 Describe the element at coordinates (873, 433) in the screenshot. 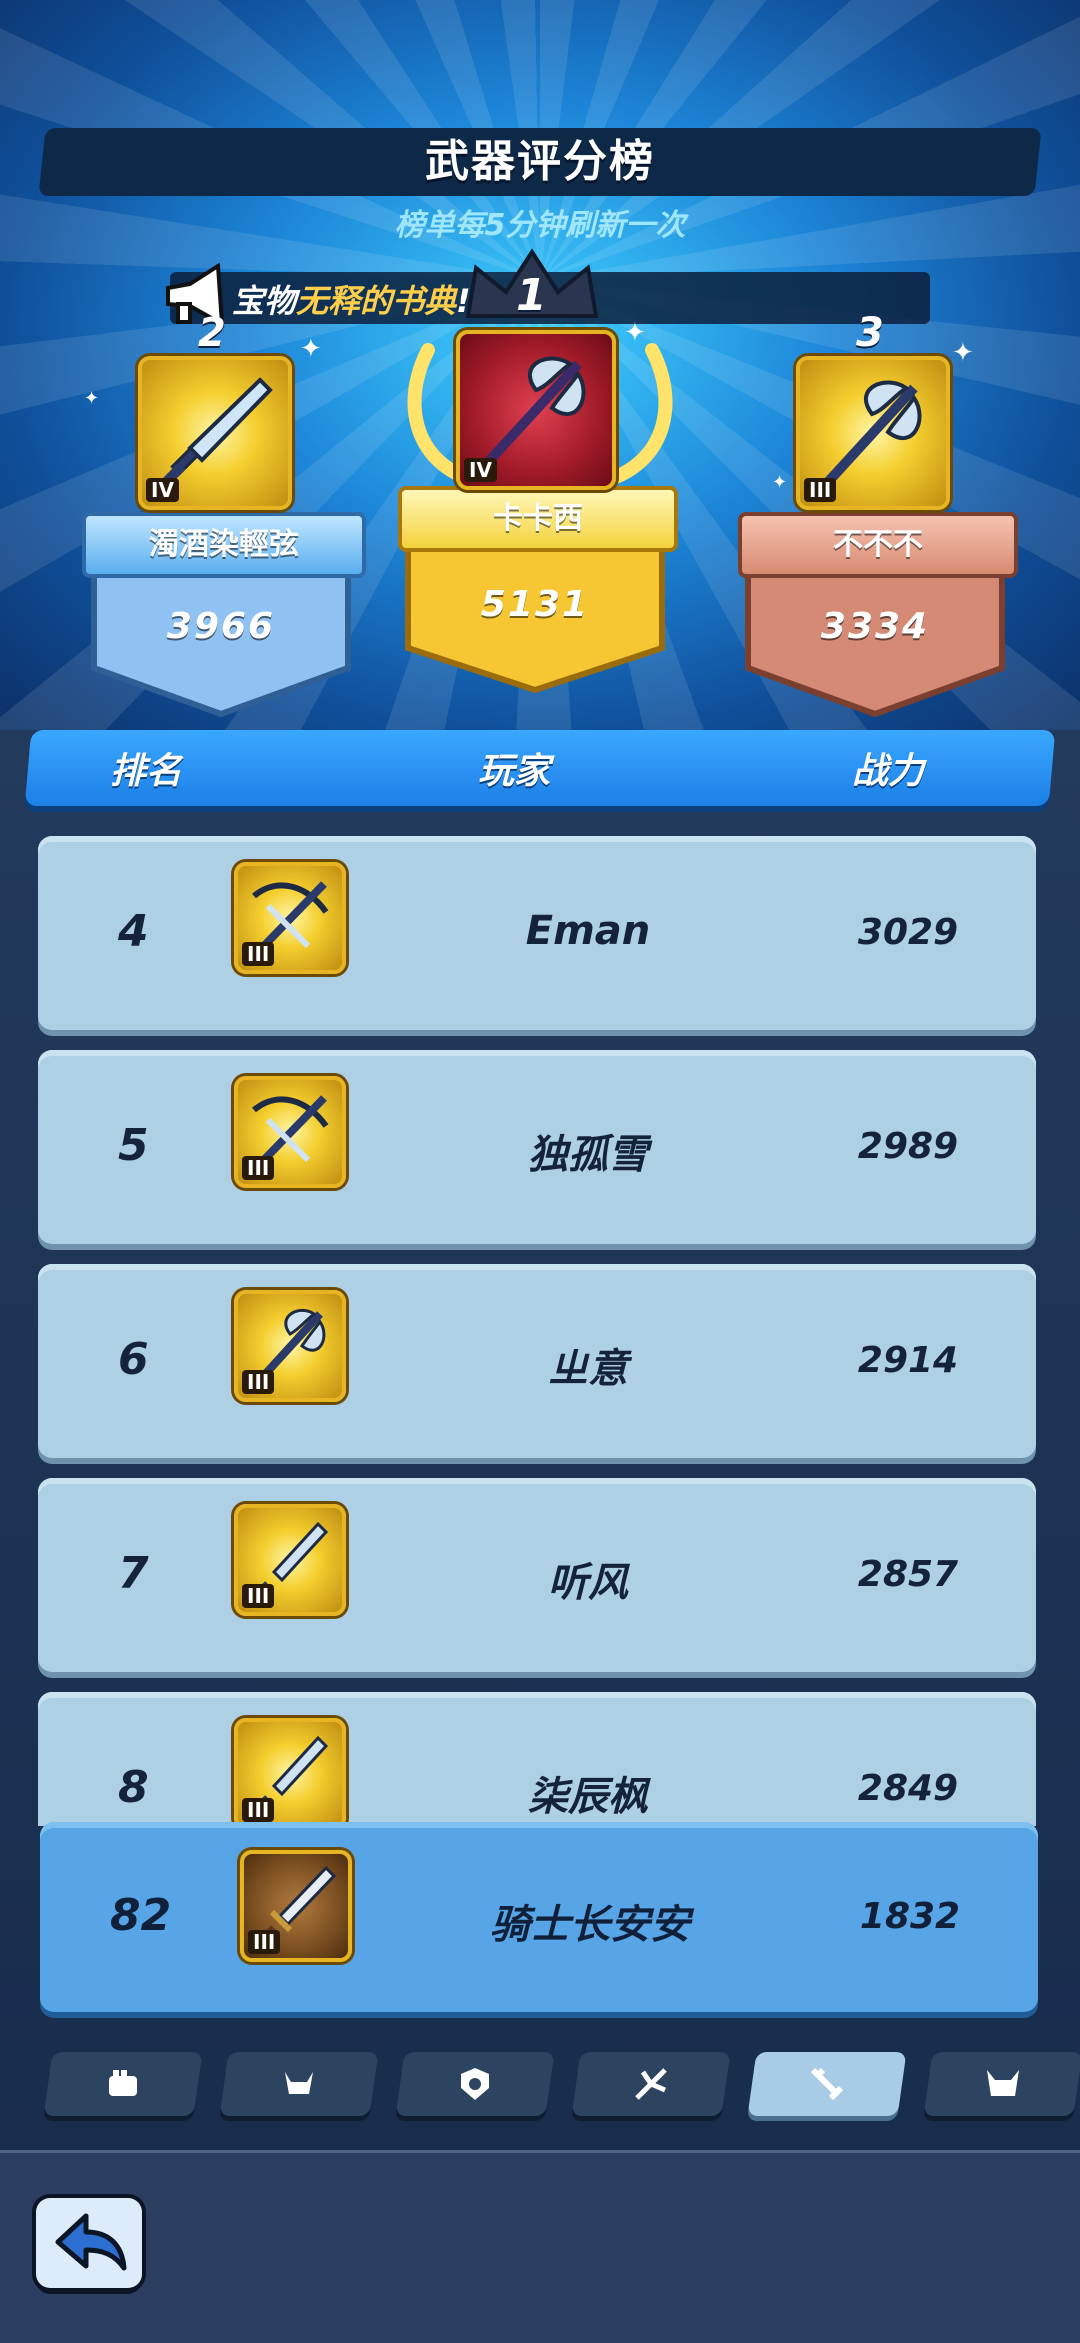

I see `weapon-slot-3: III` at that location.